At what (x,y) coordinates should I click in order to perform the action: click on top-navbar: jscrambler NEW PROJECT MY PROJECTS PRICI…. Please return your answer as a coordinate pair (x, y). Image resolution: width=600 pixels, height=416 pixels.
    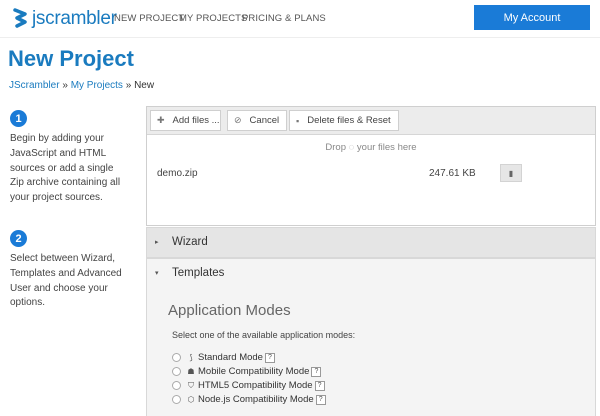
    Looking at the image, I should click on (300, 19).